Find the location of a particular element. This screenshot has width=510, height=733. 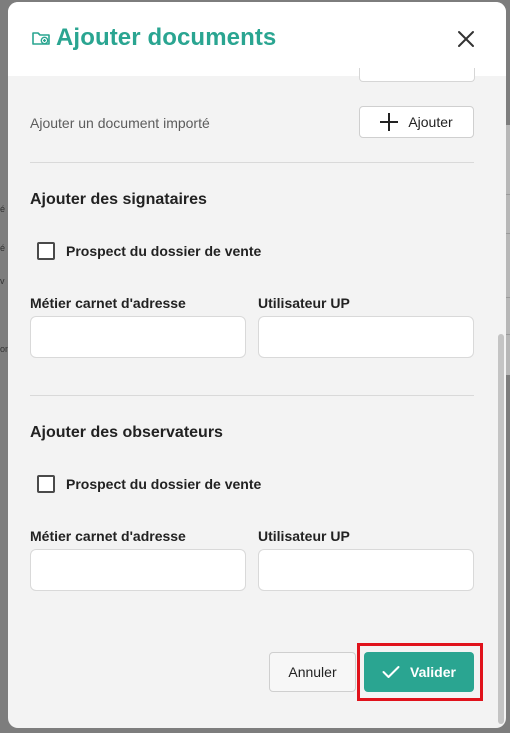

import-label: Ajouter un document importé is located at coordinates (120, 123).